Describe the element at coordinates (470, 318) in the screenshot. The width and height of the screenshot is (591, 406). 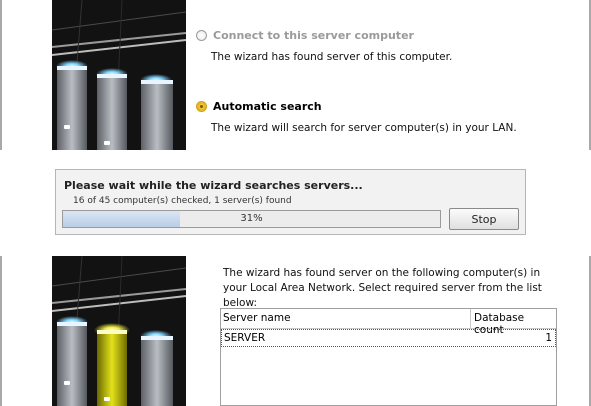
I see `column-divider` at that location.